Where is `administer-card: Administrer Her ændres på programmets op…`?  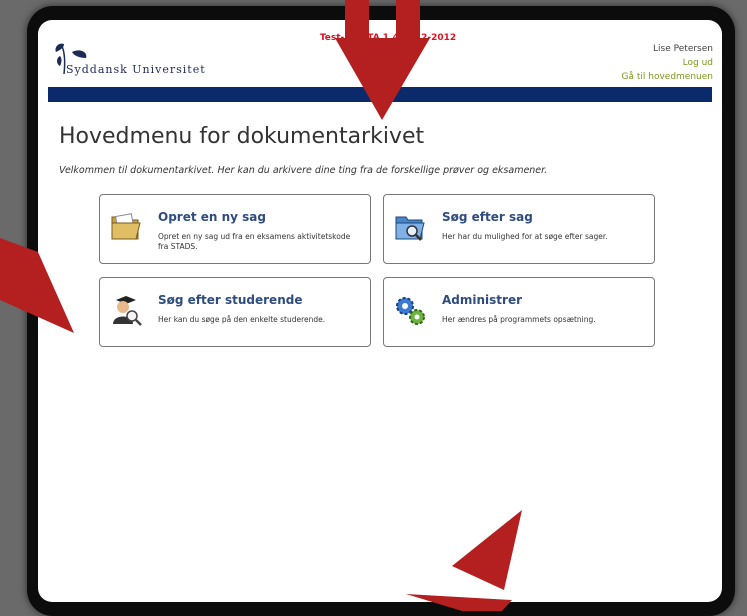 administer-card: Administrer Her ændres på programmets op… is located at coordinates (519, 312).